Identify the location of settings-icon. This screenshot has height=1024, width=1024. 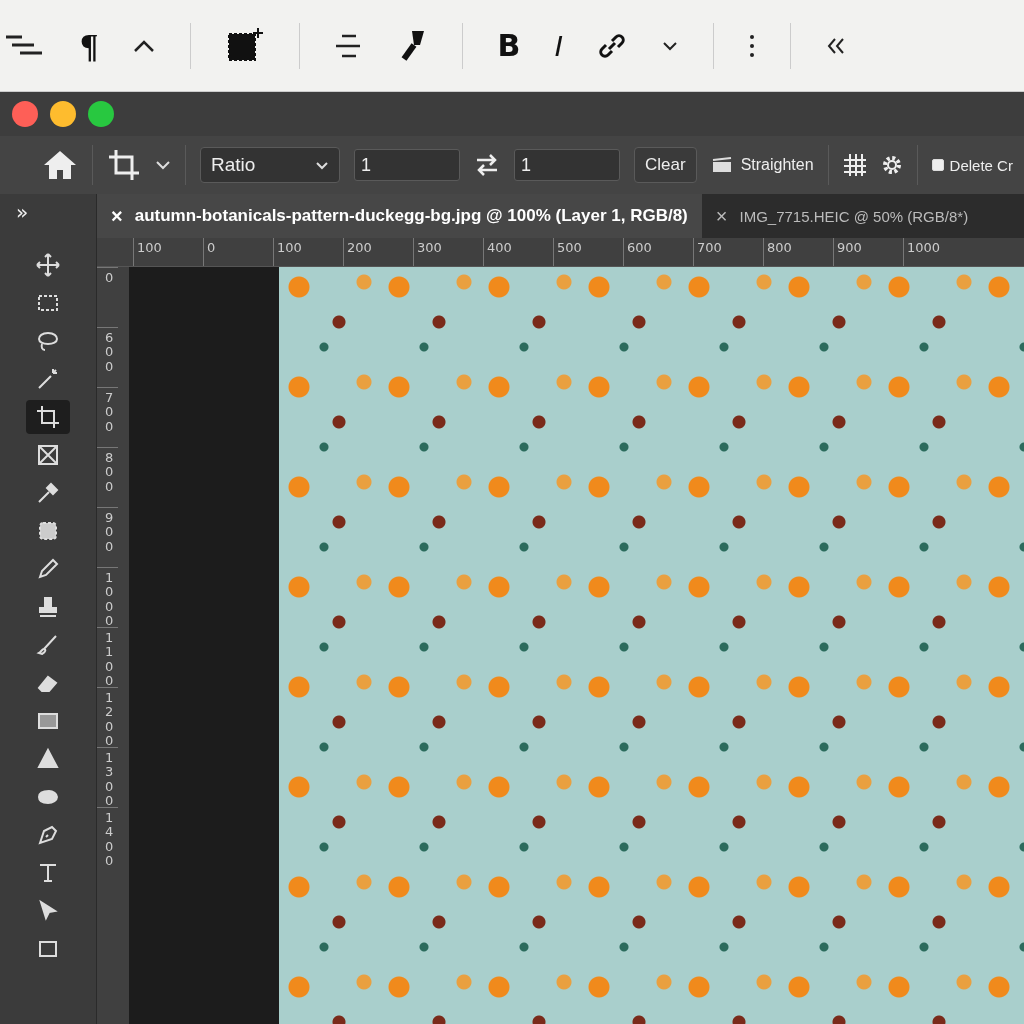
(891, 165).